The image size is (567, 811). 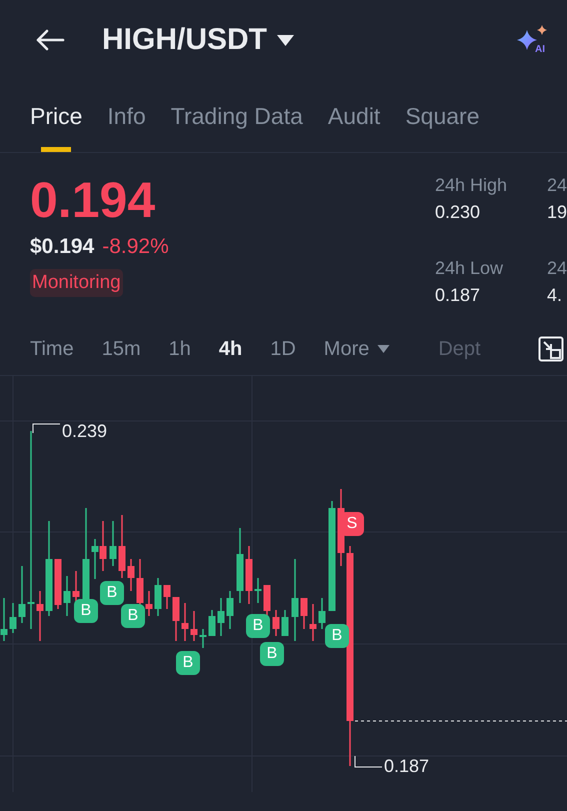 I want to click on tab: Audit, so click(x=354, y=116).